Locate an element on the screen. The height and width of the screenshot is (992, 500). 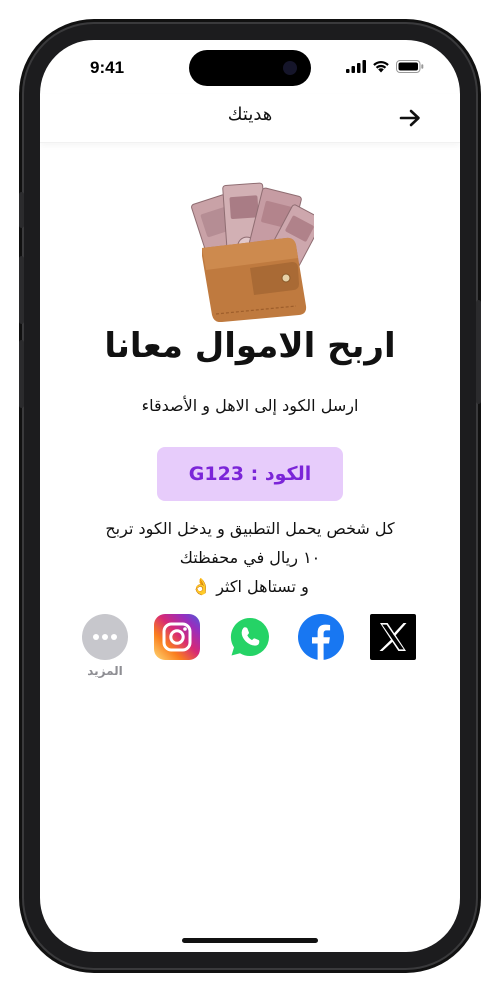
share-options: المزيد is located at coordinates (250, 649).